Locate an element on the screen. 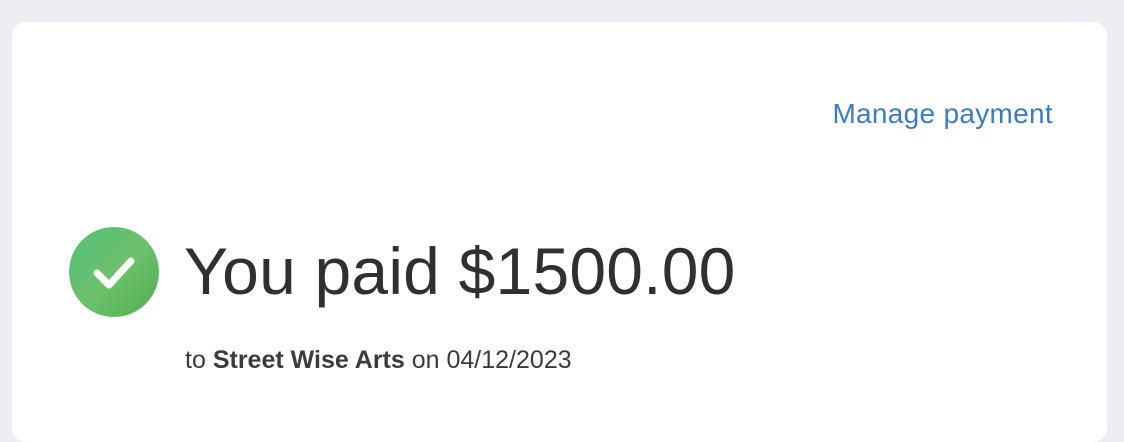  payment-headline: You paid $1500.00 is located at coordinates (460, 271).